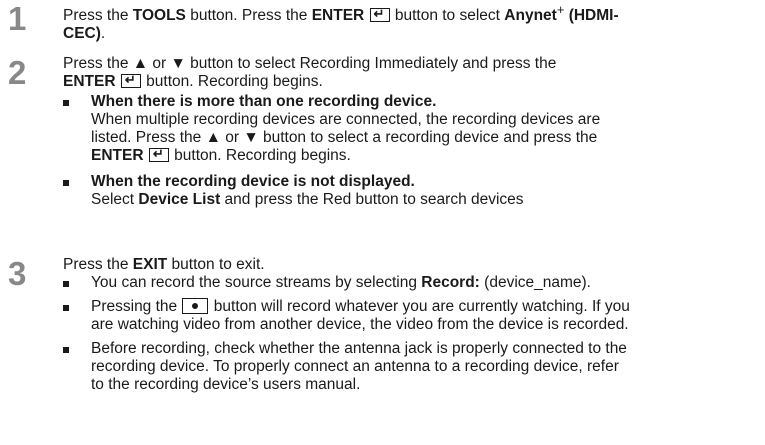 The image size is (765, 445). What do you see at coordinates (150, 264) in the screenshot?
I see `exit-label: EXIT` at bounding box center [150, 264].